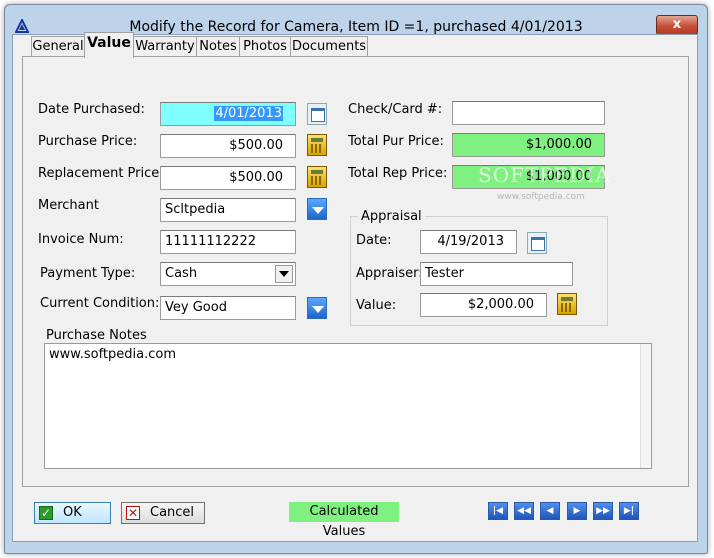 The height and width of the screenshot is (558, 714). Describe the element at coordinates (284, 274) in the screenshot. I see `chevron-down-icon` at that location.